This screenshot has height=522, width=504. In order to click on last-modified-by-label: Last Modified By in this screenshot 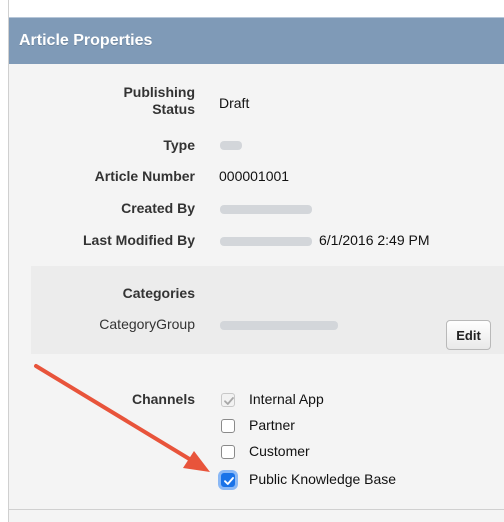, I will do `click(138, 240)`.